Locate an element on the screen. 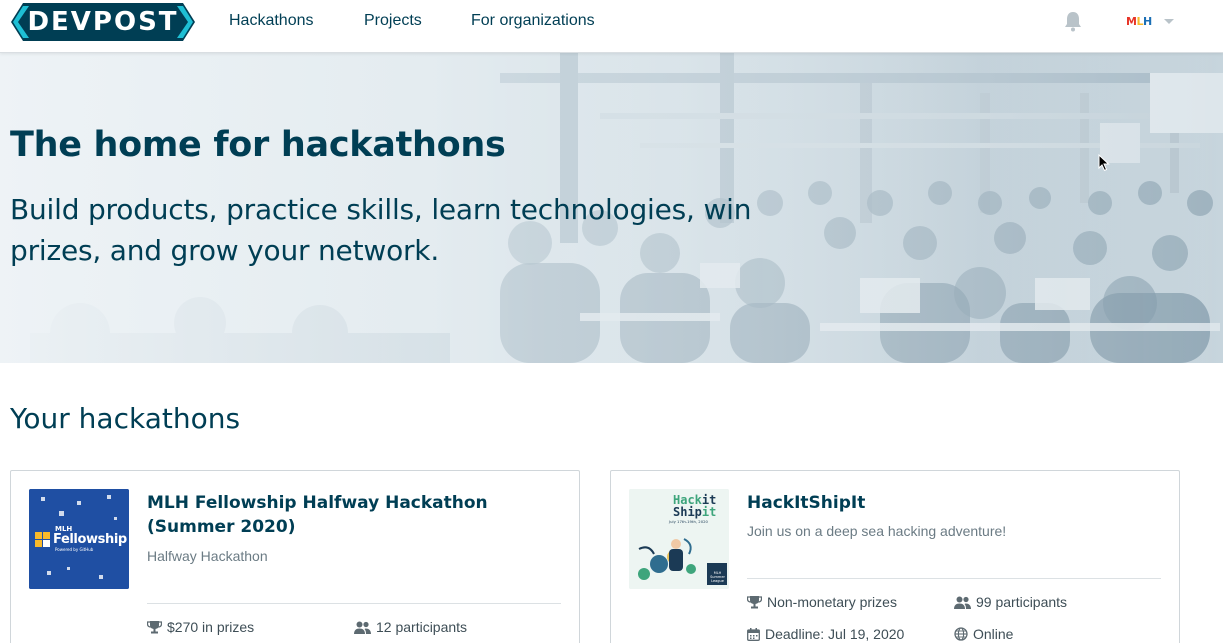 Image resolution: width=1223 pixels, height=643 pixels. nav-projects: Projects is located at coordinates (393, 21).